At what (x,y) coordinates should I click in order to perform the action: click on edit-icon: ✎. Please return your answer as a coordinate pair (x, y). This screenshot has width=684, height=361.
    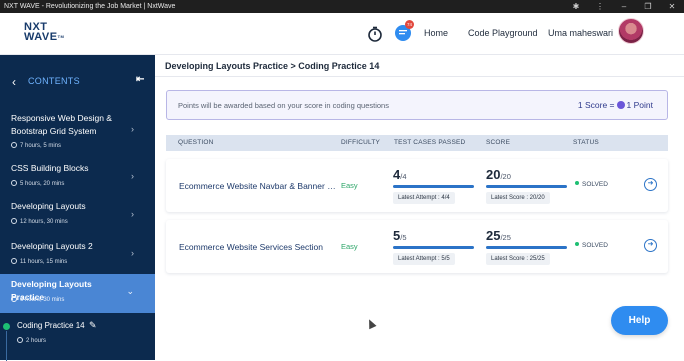
    Looking at the image, I should click on (93, 325).